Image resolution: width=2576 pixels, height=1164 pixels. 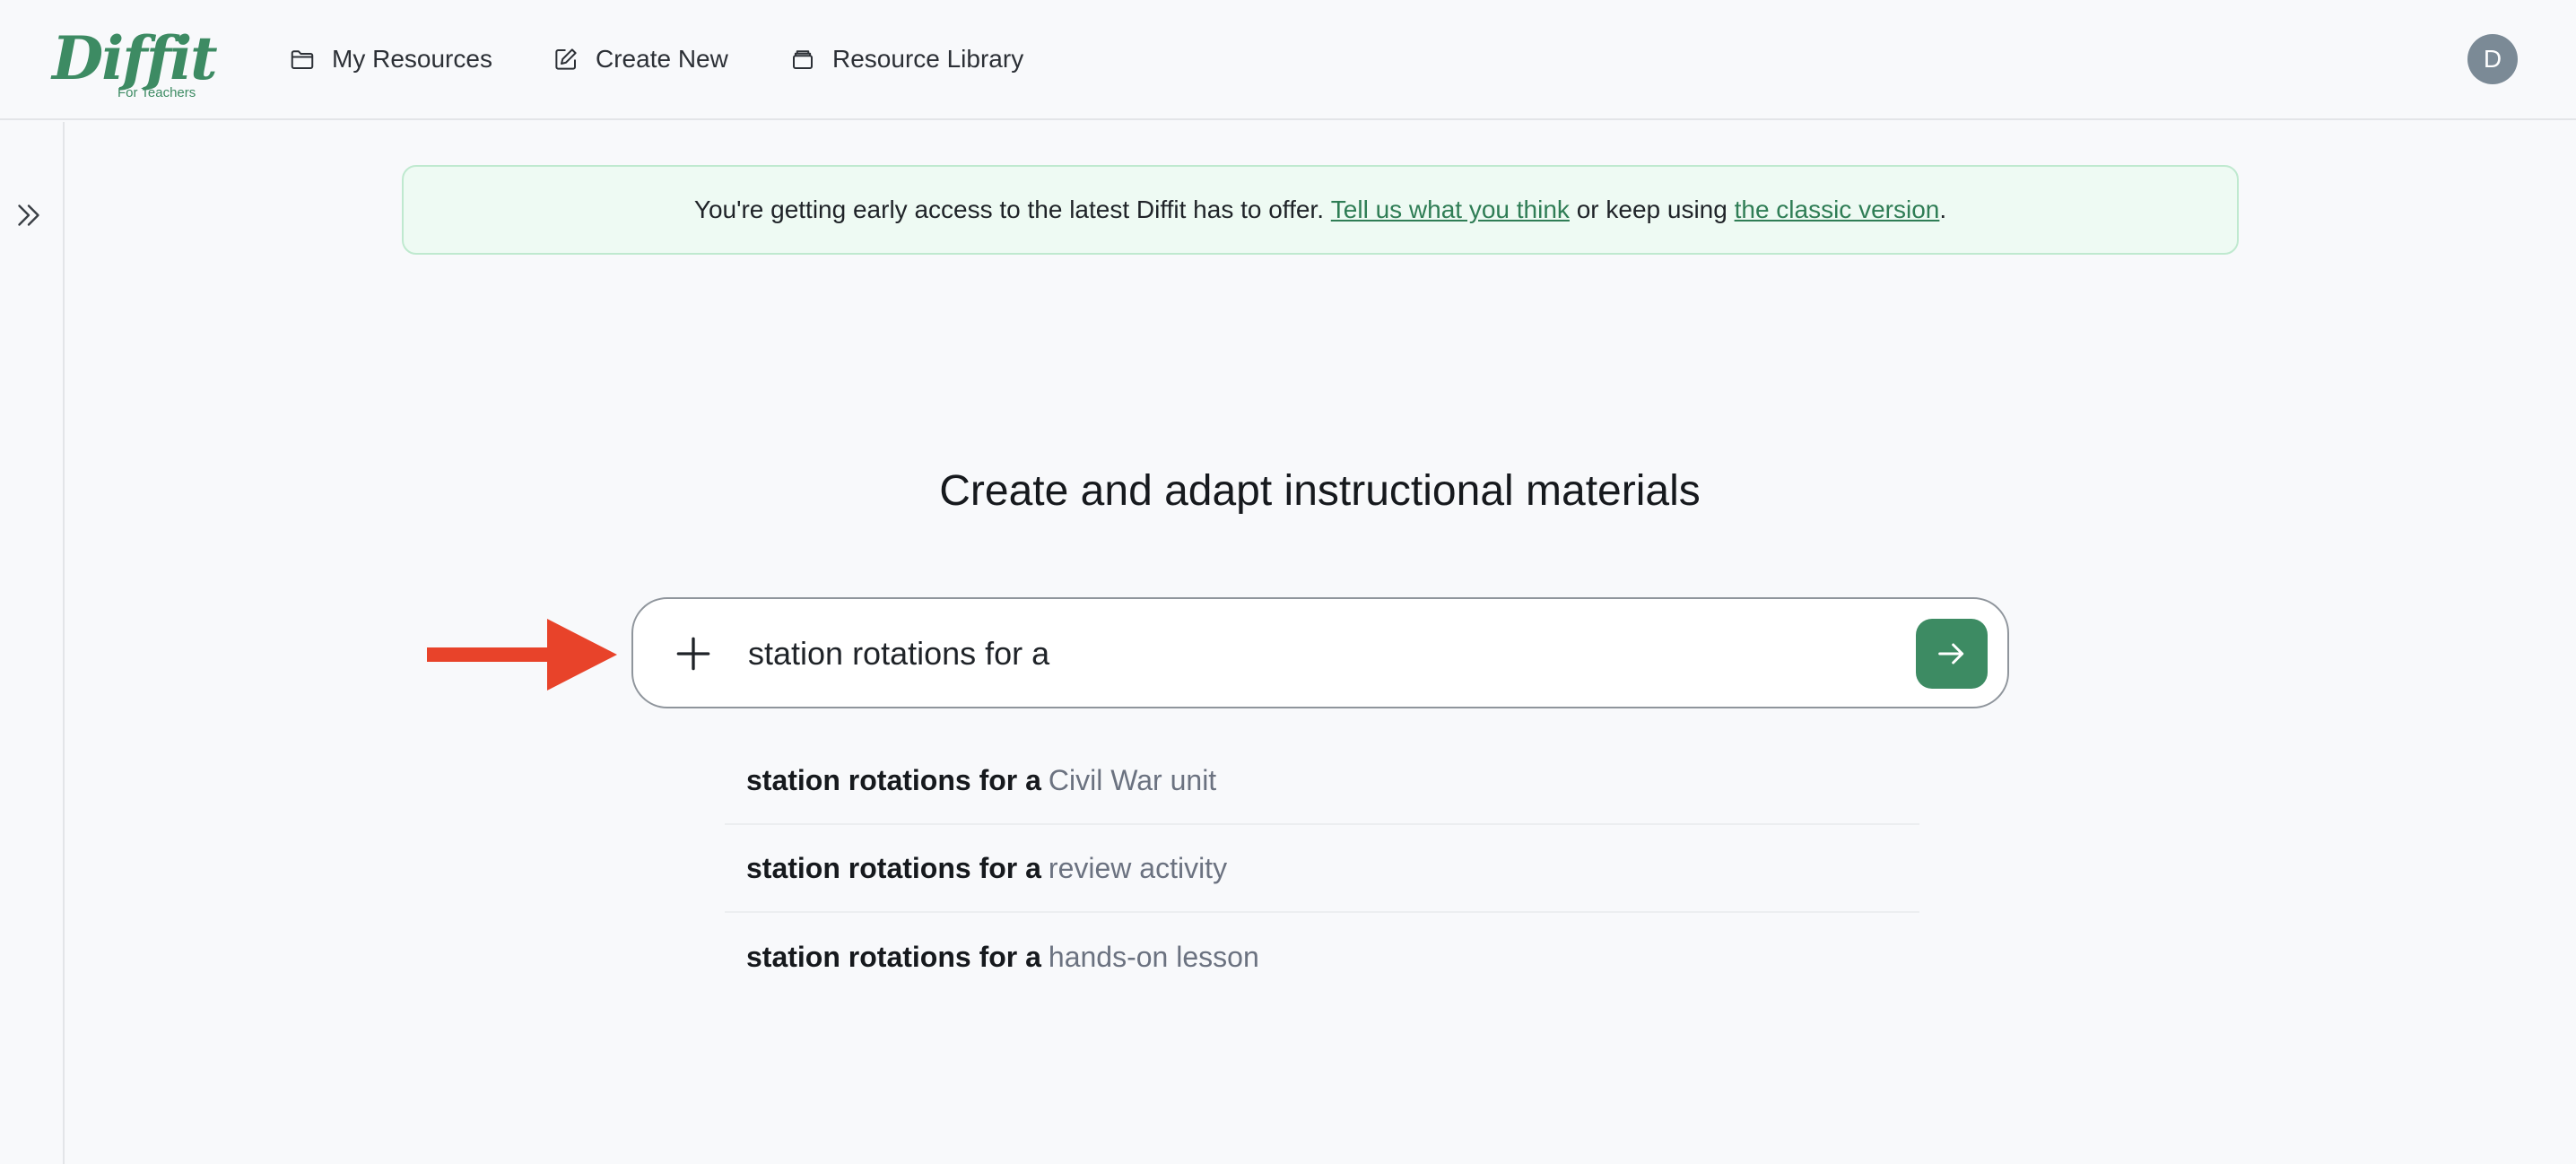 I want to click on suggestion-item: station rotations for a Civil War unit, so click(x=1322, y=781).